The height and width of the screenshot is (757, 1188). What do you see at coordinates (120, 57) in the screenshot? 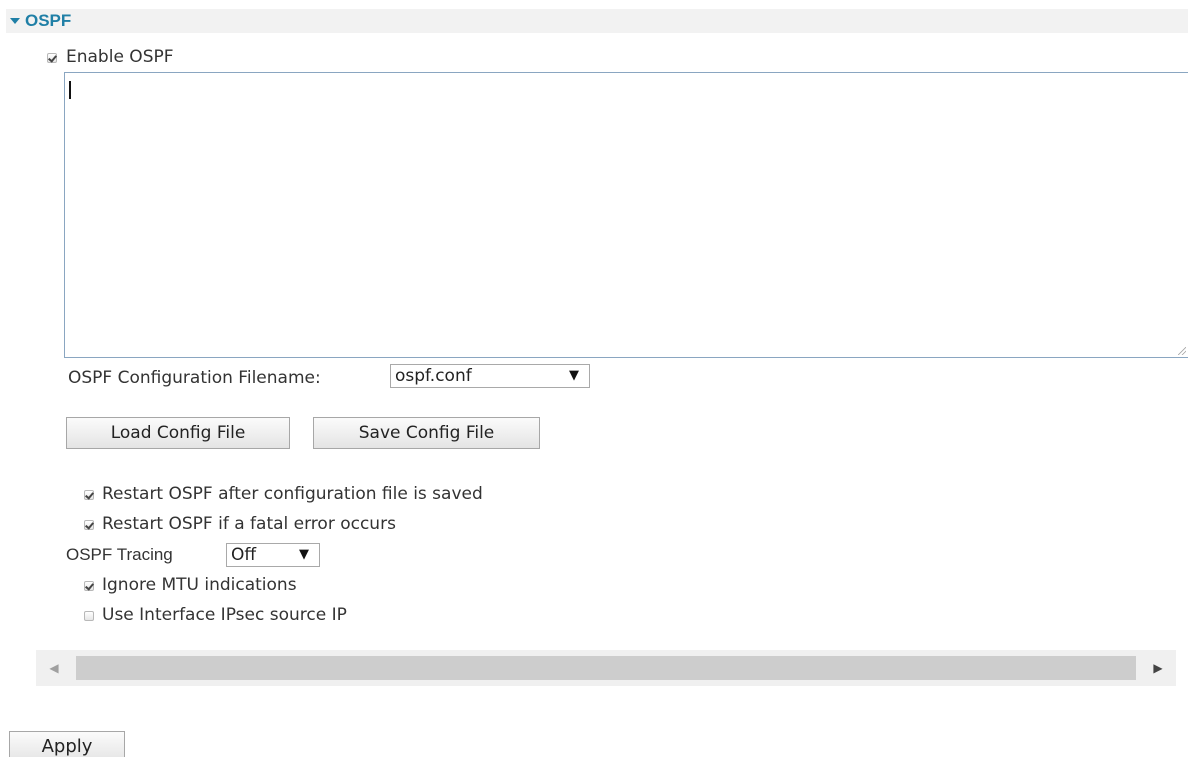
I see `enable-ospf-label: Enable OSPF` at bounding box center [120, 57].